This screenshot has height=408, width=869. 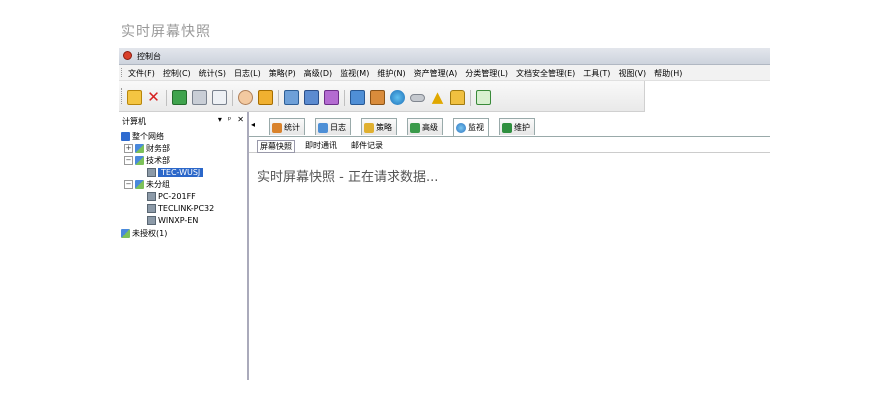 I want to click on tab-label: 统计, so click(x=292, y=127).